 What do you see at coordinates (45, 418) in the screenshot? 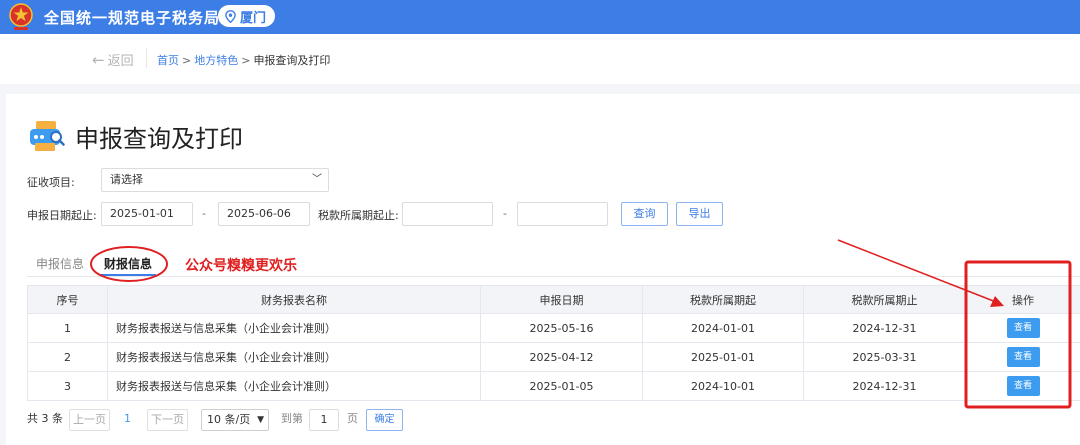
I see `total-count: 共 3 条` at bounding box center [45, 418].